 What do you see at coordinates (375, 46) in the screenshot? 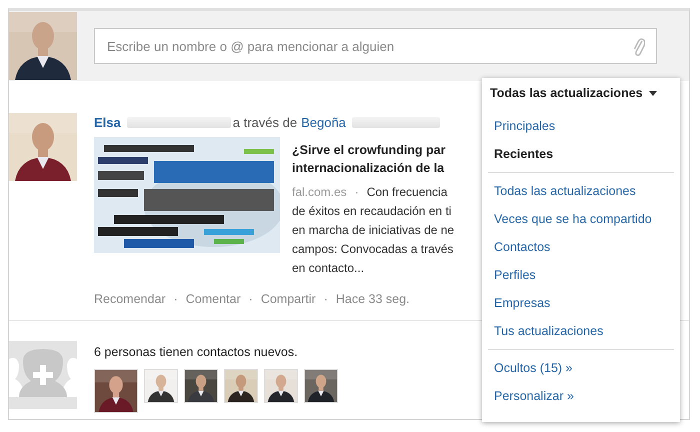
I see `share-input: Escribe un nombre o @ para mencionar a alguien` at bounding box center [375, 46].